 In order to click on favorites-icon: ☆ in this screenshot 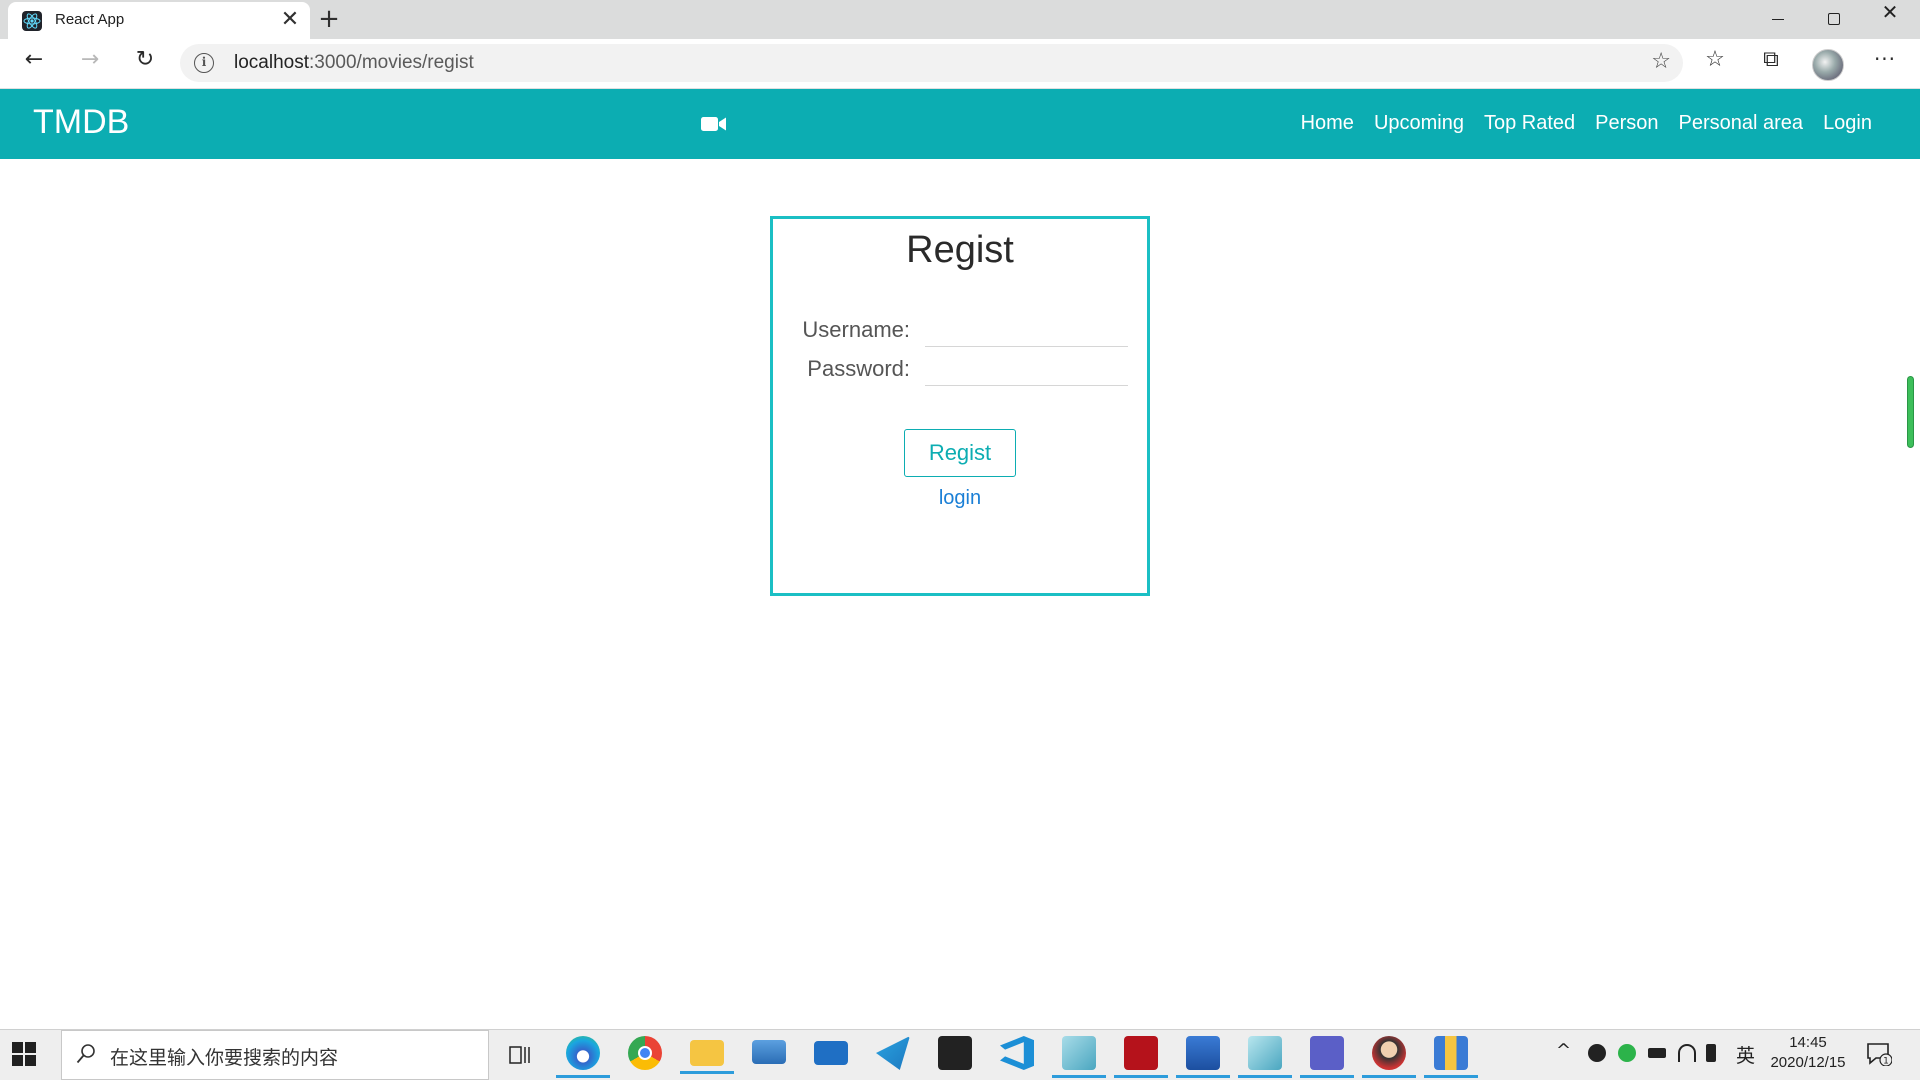, I will do `click(1715, 64)`.